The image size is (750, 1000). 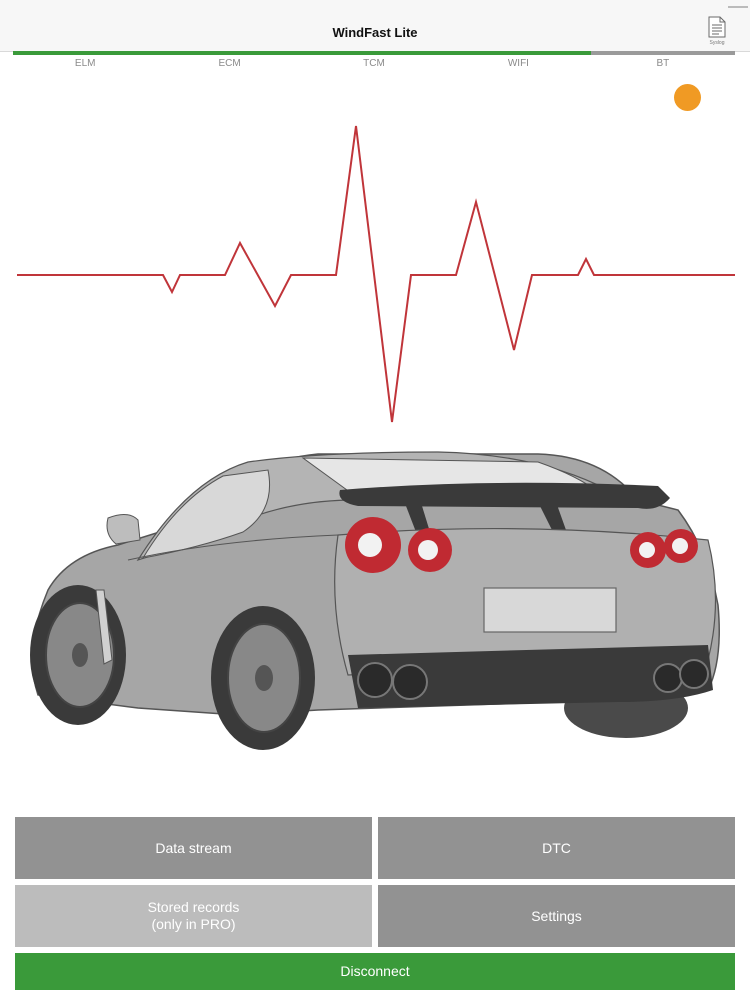 I want to click on log-button: Syslog, so click(x=717, y=33).